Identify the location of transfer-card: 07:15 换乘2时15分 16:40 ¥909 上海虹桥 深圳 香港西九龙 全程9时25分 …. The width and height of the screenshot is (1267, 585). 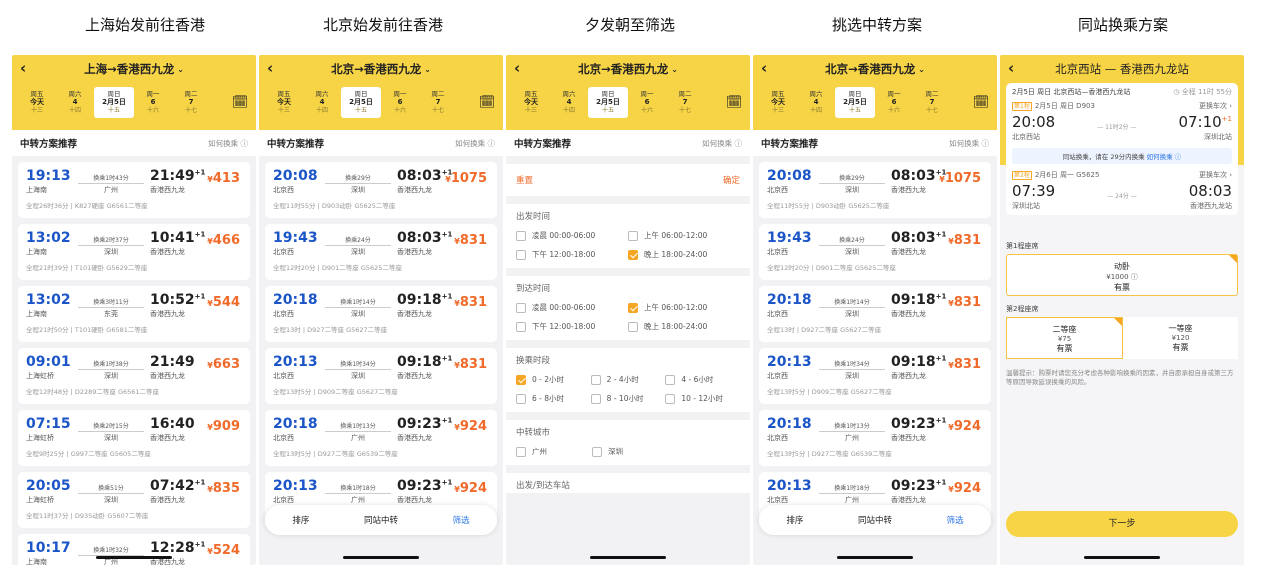
(134, 438).